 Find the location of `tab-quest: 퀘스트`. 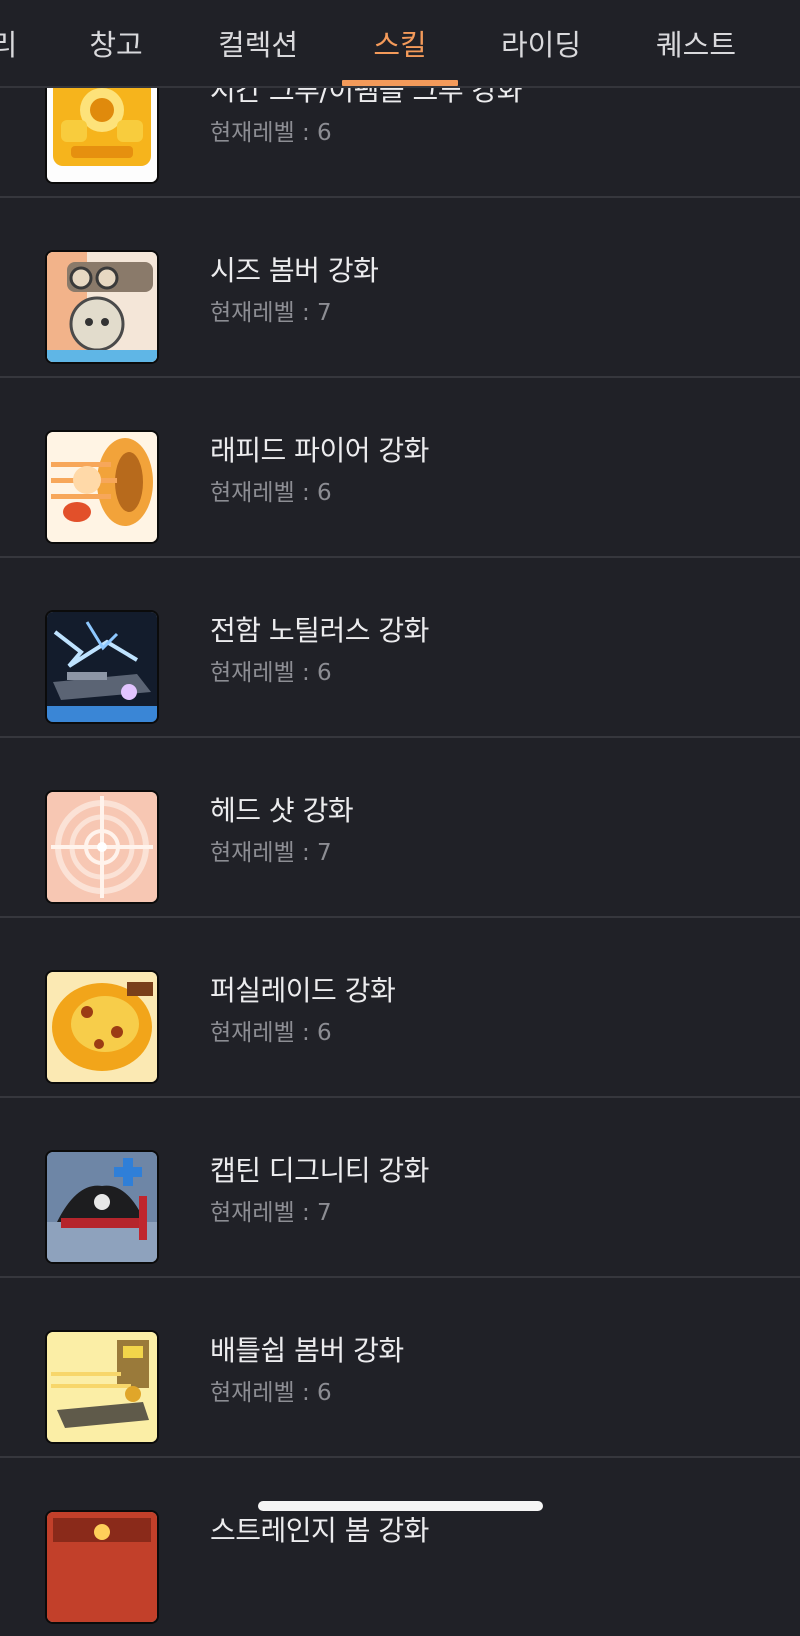

tab-quest: 퀘스트 is located at coordinates (696, 43).